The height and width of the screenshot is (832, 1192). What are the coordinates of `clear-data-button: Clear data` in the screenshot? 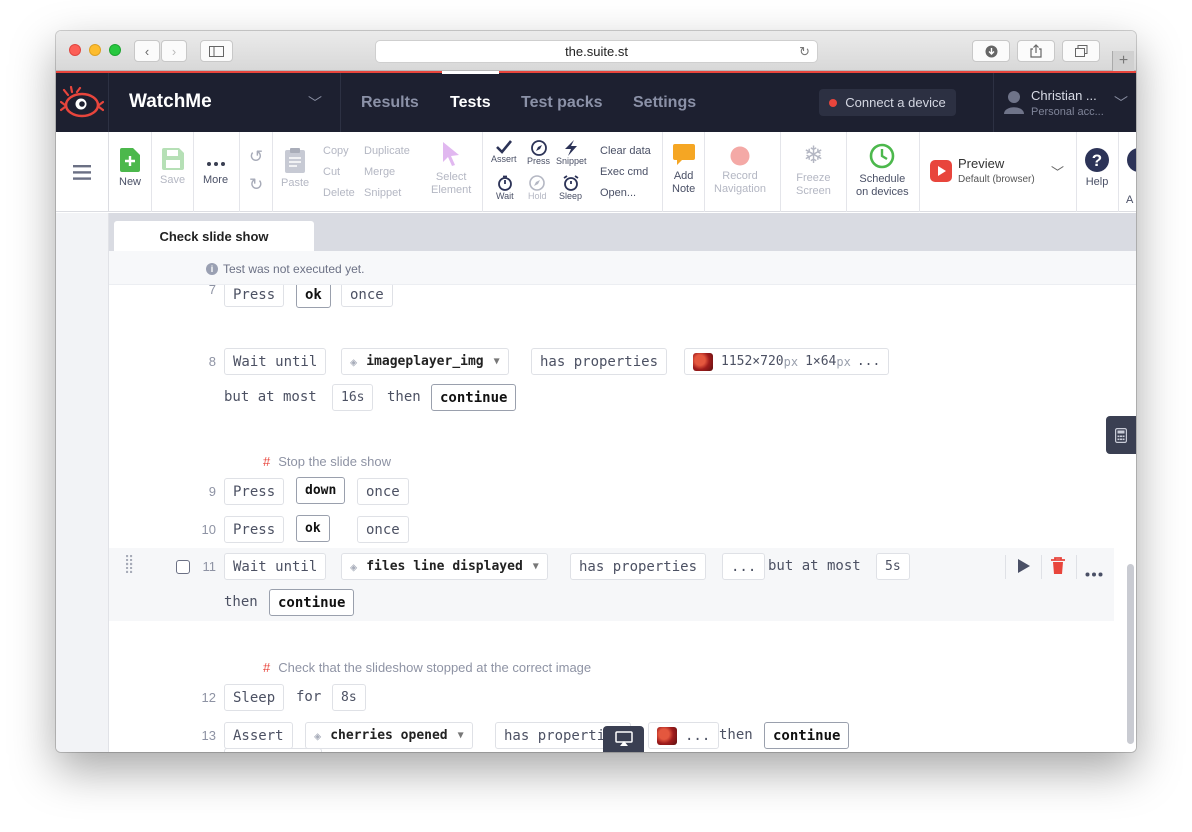 It's located at (625, 151).